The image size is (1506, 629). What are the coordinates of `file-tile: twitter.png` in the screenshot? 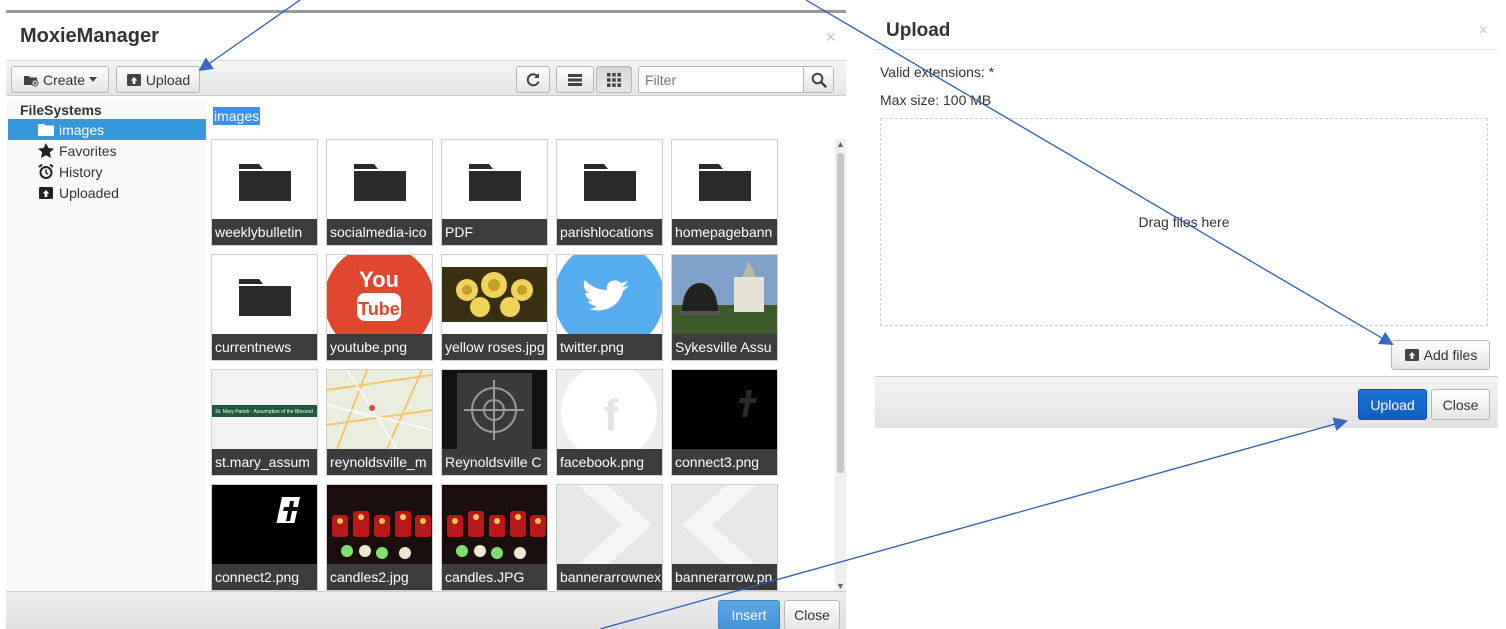 It's located at (609, 307).